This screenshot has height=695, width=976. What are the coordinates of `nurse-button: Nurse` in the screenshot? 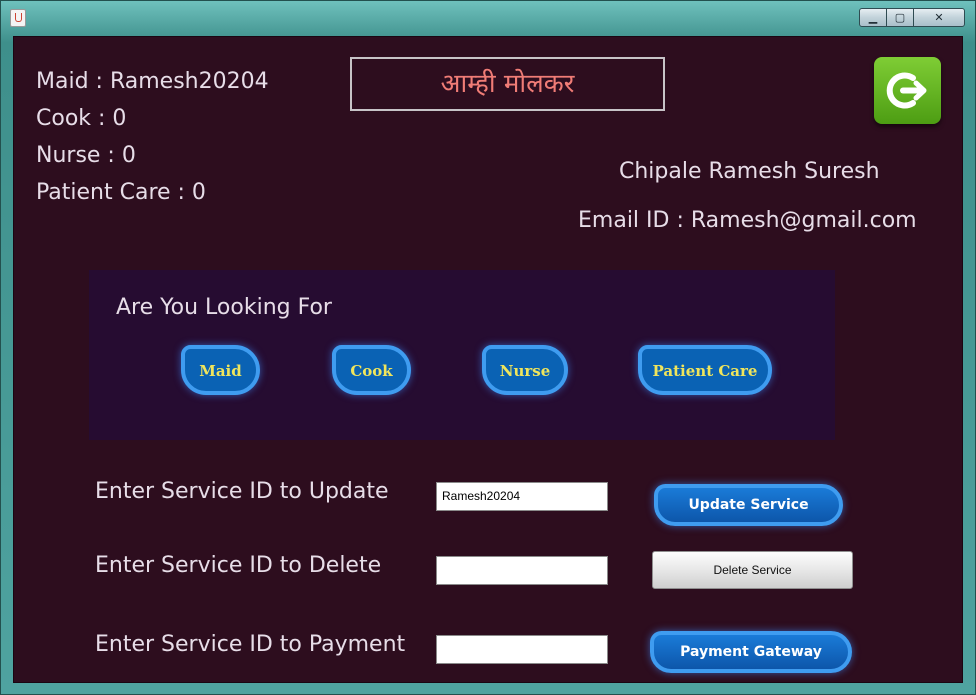 It's located at (525, 370).